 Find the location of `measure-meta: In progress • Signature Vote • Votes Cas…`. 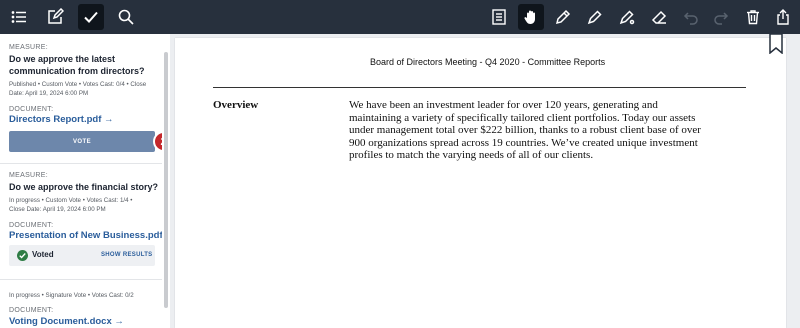

measure-meta: In progress • Signature Vote • Votes Cas… is located at coordinates (71, 295).